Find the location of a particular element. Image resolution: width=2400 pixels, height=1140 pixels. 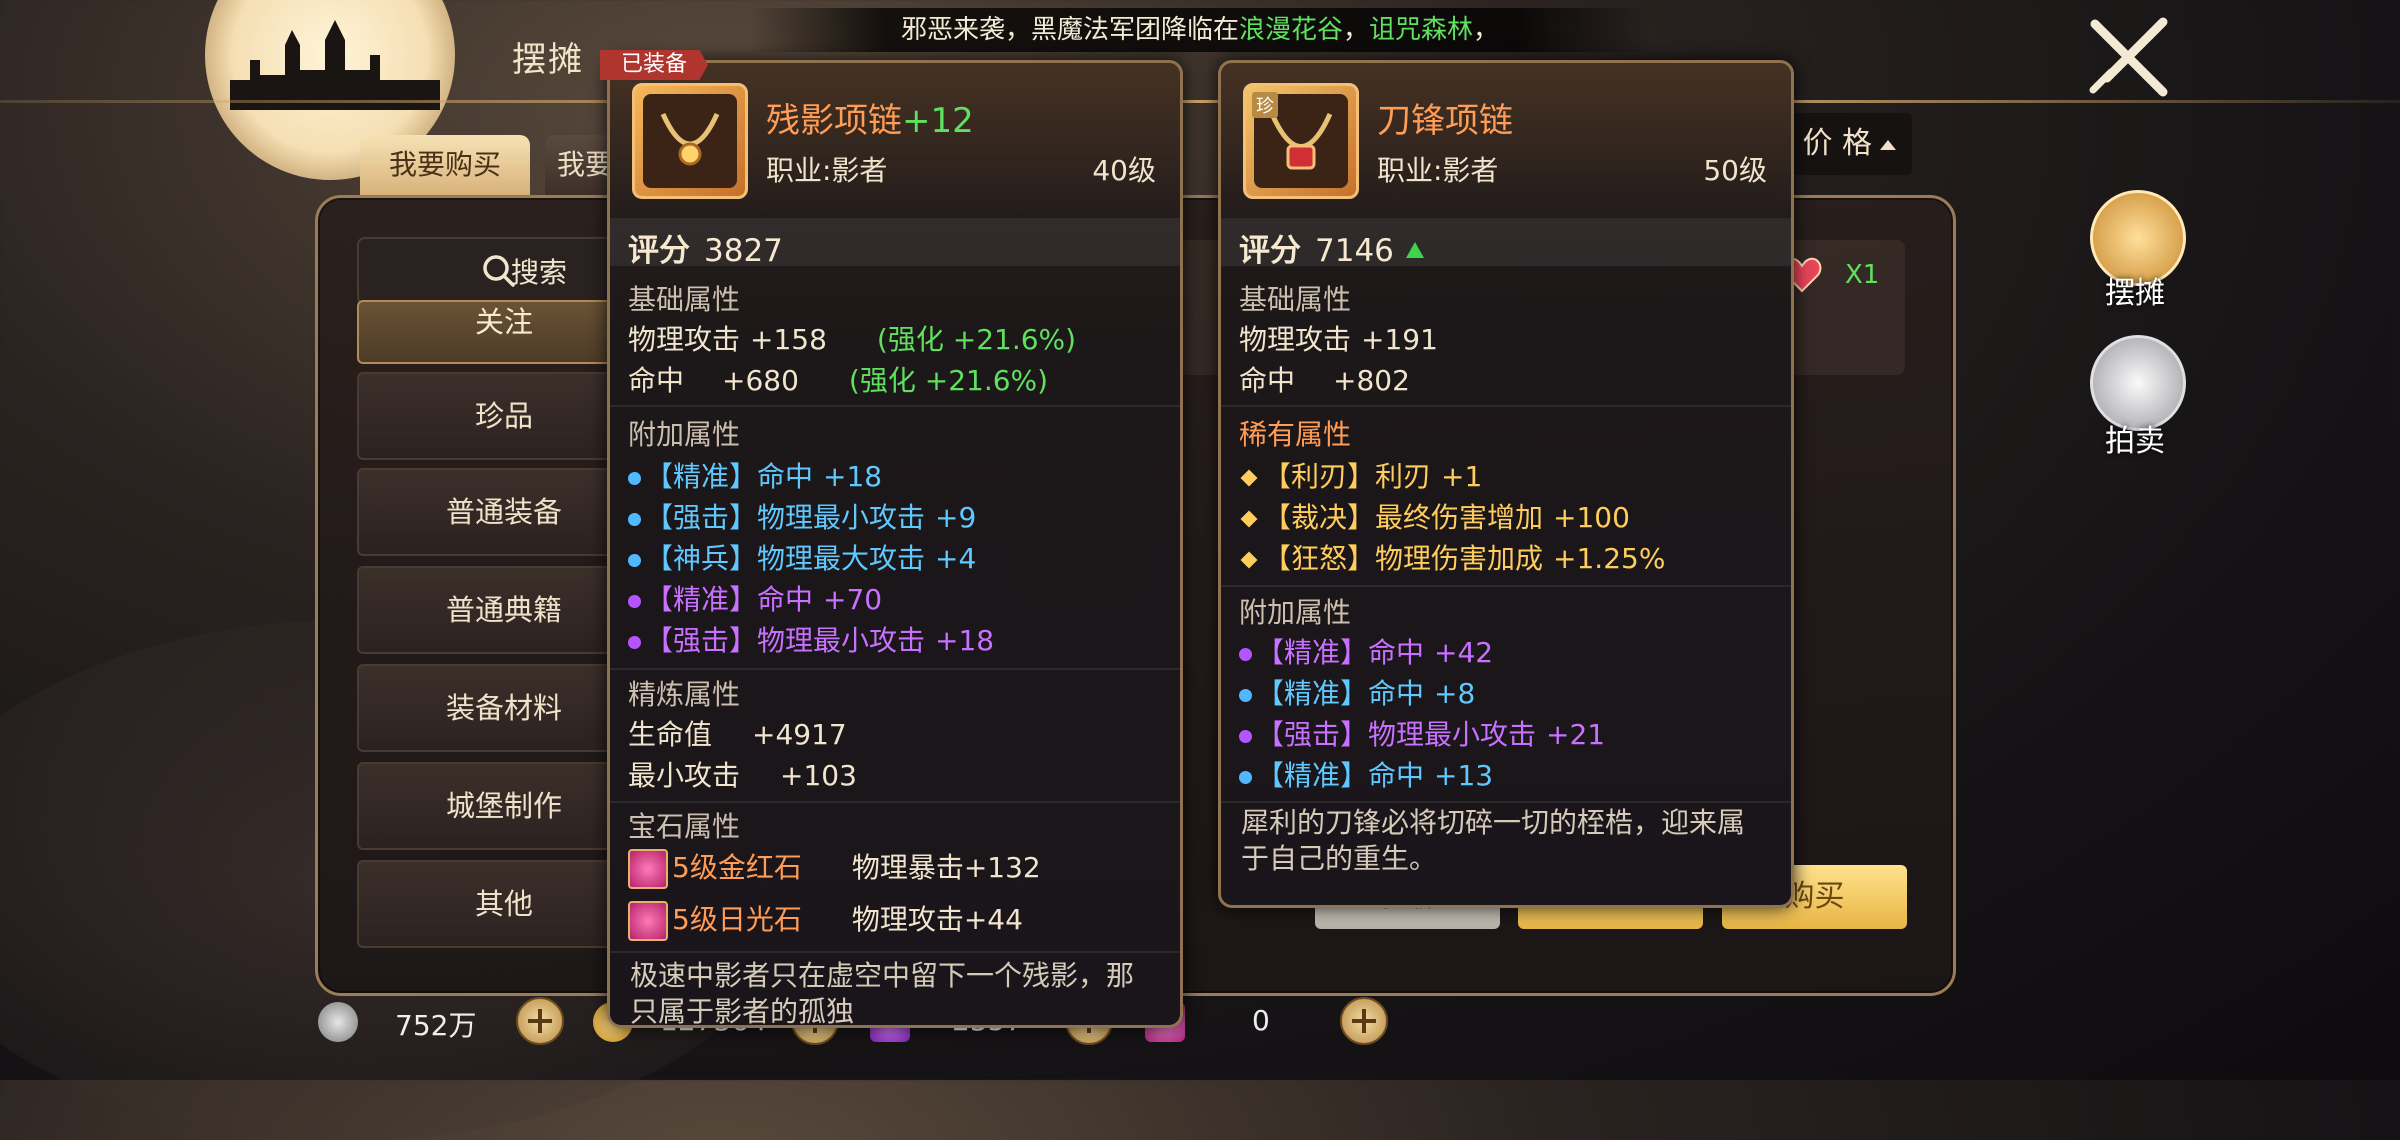

score-up-icon is located at coordinates (1414, 249).